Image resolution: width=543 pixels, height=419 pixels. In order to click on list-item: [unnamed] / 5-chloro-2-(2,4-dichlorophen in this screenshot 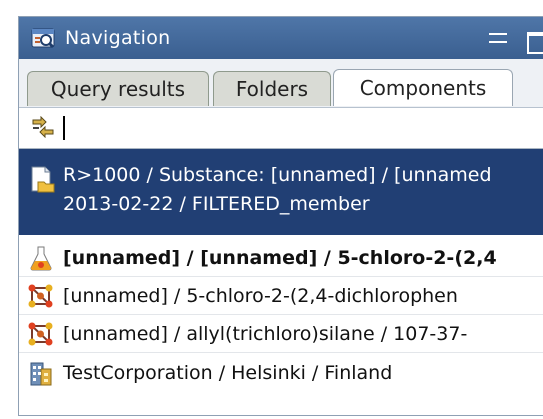, I will do `click(281, 296)`.